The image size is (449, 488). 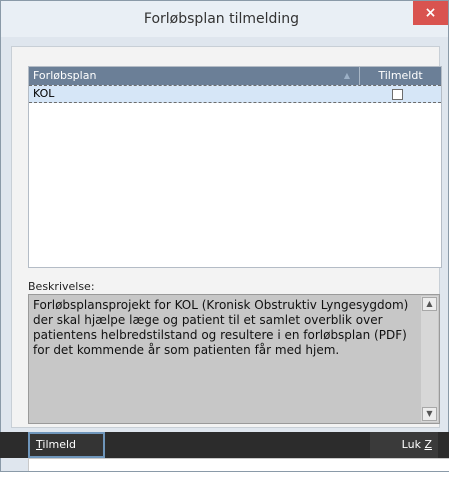 I want to click on luk-button: Luk Z, so click(x=404, y=445).